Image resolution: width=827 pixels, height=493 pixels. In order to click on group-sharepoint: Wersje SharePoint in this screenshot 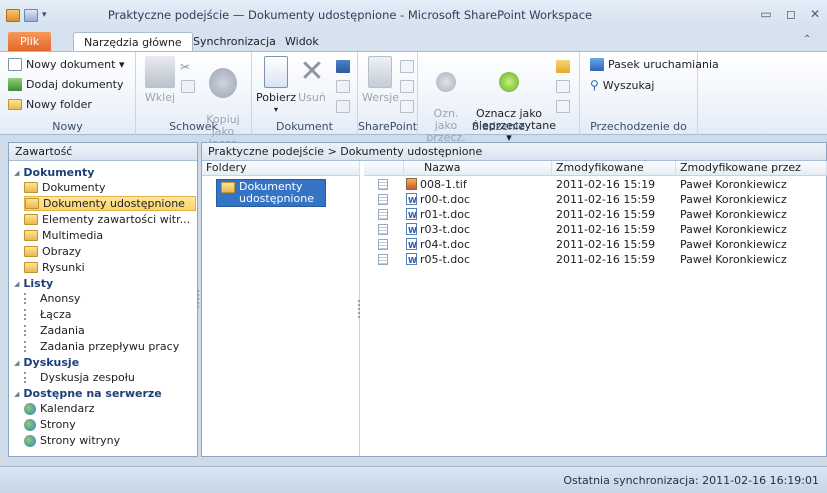, I will do `click(388, 93)`.